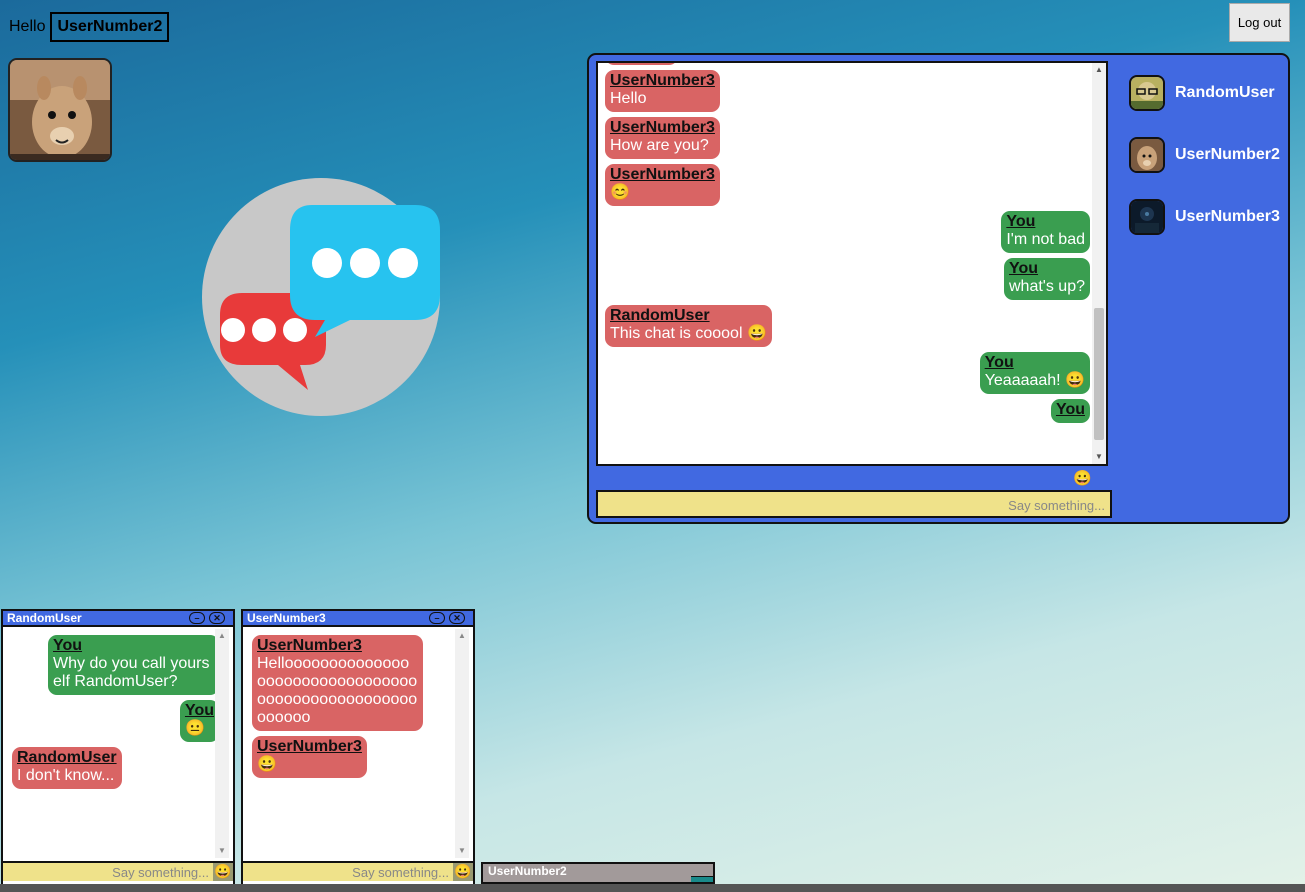 This screenshot has width=1305, height=892. Describe the element at coordinates (1034, 380) in the screenshot. I see `message-text: Yeaaaaah! 😀` at that location.